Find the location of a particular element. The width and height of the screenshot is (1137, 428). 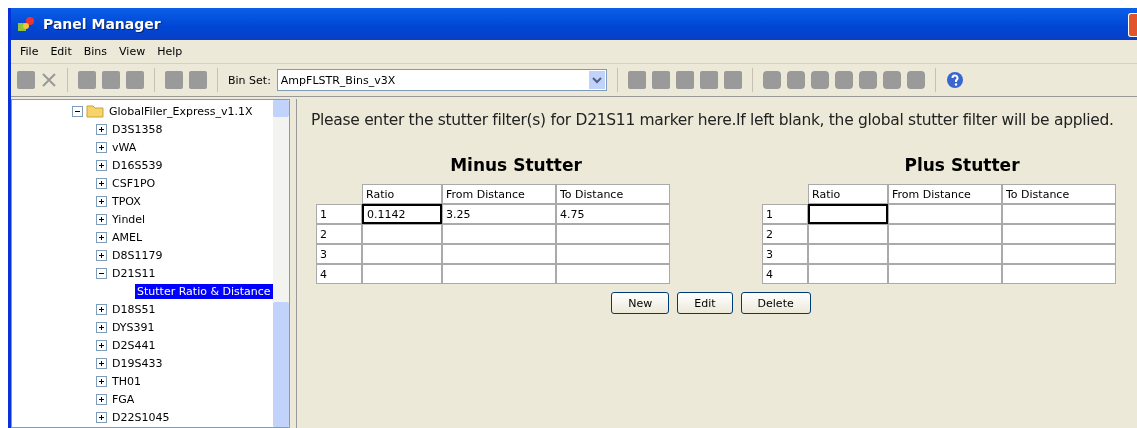

tree-item: FGA is located at coordinates (123, 399).